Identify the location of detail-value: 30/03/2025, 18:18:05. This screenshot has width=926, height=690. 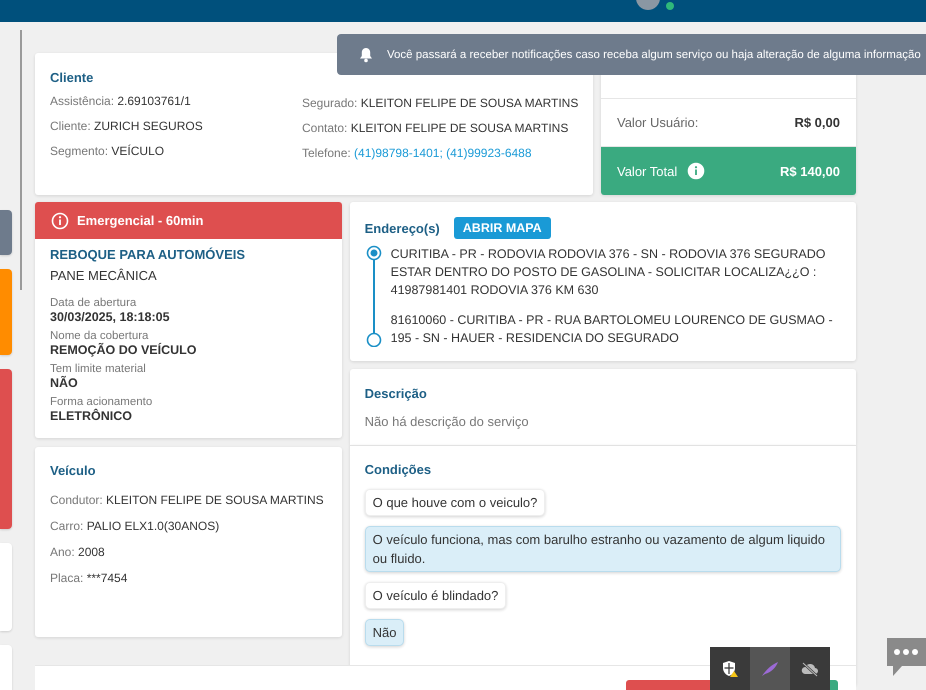
(110, 317).